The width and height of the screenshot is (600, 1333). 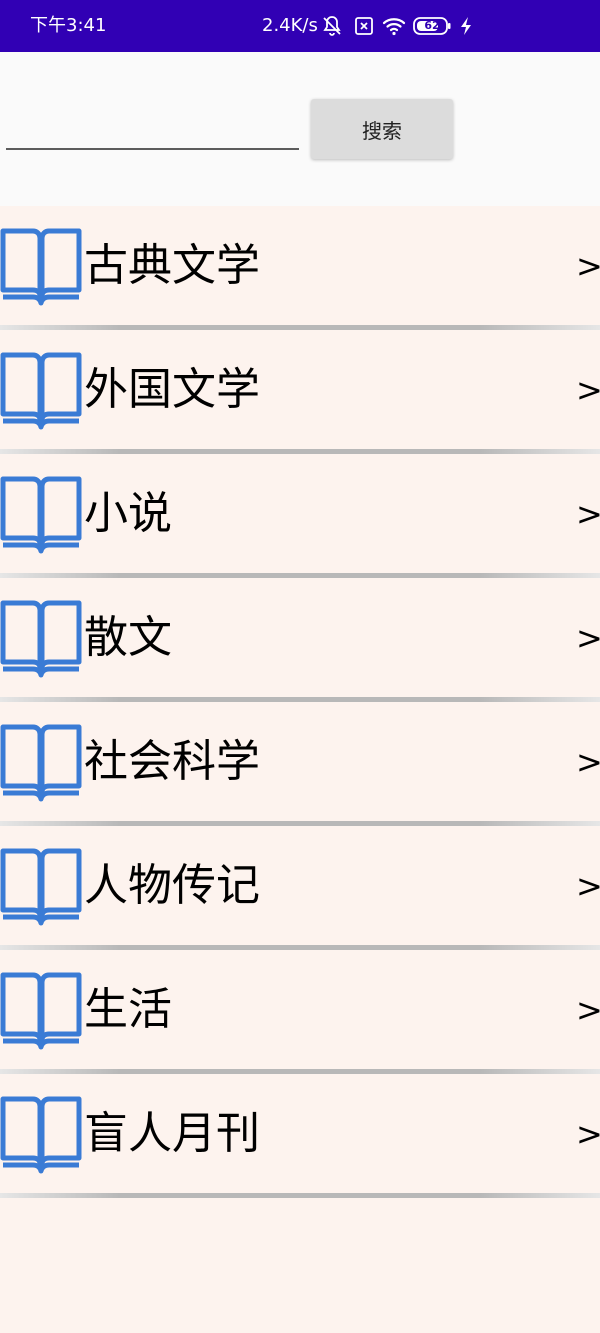 What do you see at coordinates (128, 1009) in the screenshot?
I see `category-label: 生活` at bounding box center [128, 1009].